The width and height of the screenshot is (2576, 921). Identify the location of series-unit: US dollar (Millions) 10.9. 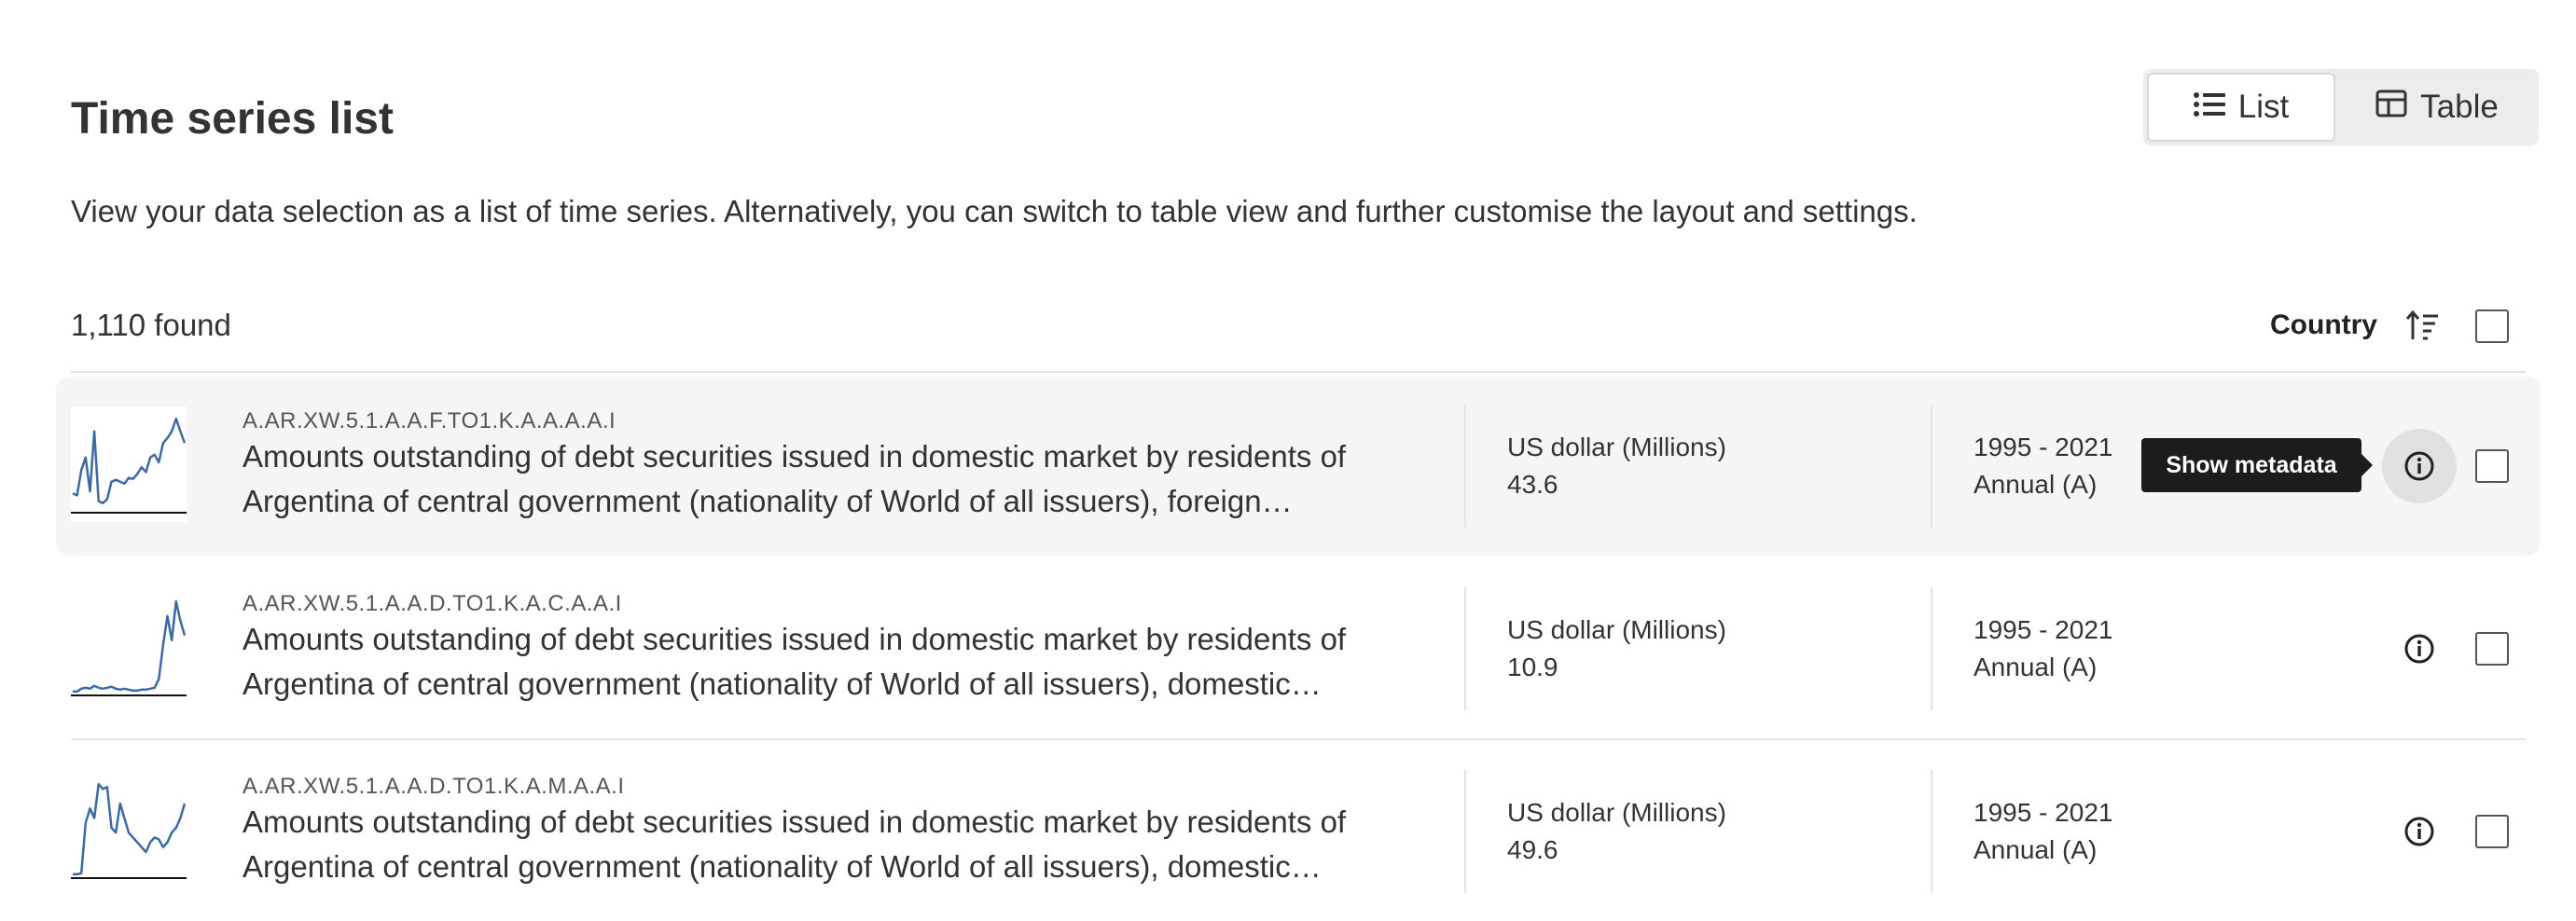
(1616, 649).